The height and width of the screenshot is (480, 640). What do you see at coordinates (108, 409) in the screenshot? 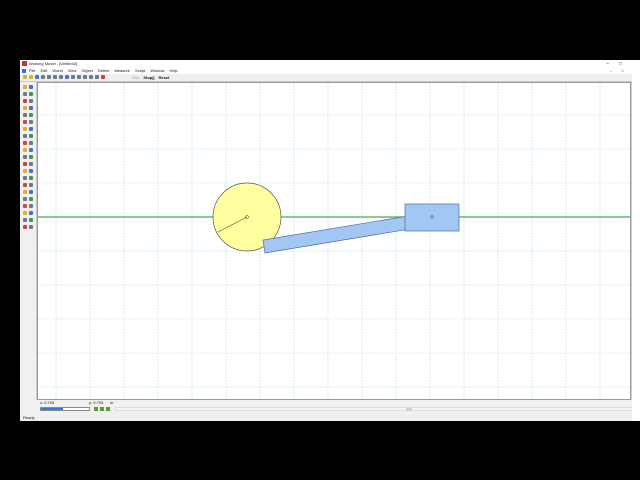
I see `tape-forward-icon` at bounding box center [108, 409].